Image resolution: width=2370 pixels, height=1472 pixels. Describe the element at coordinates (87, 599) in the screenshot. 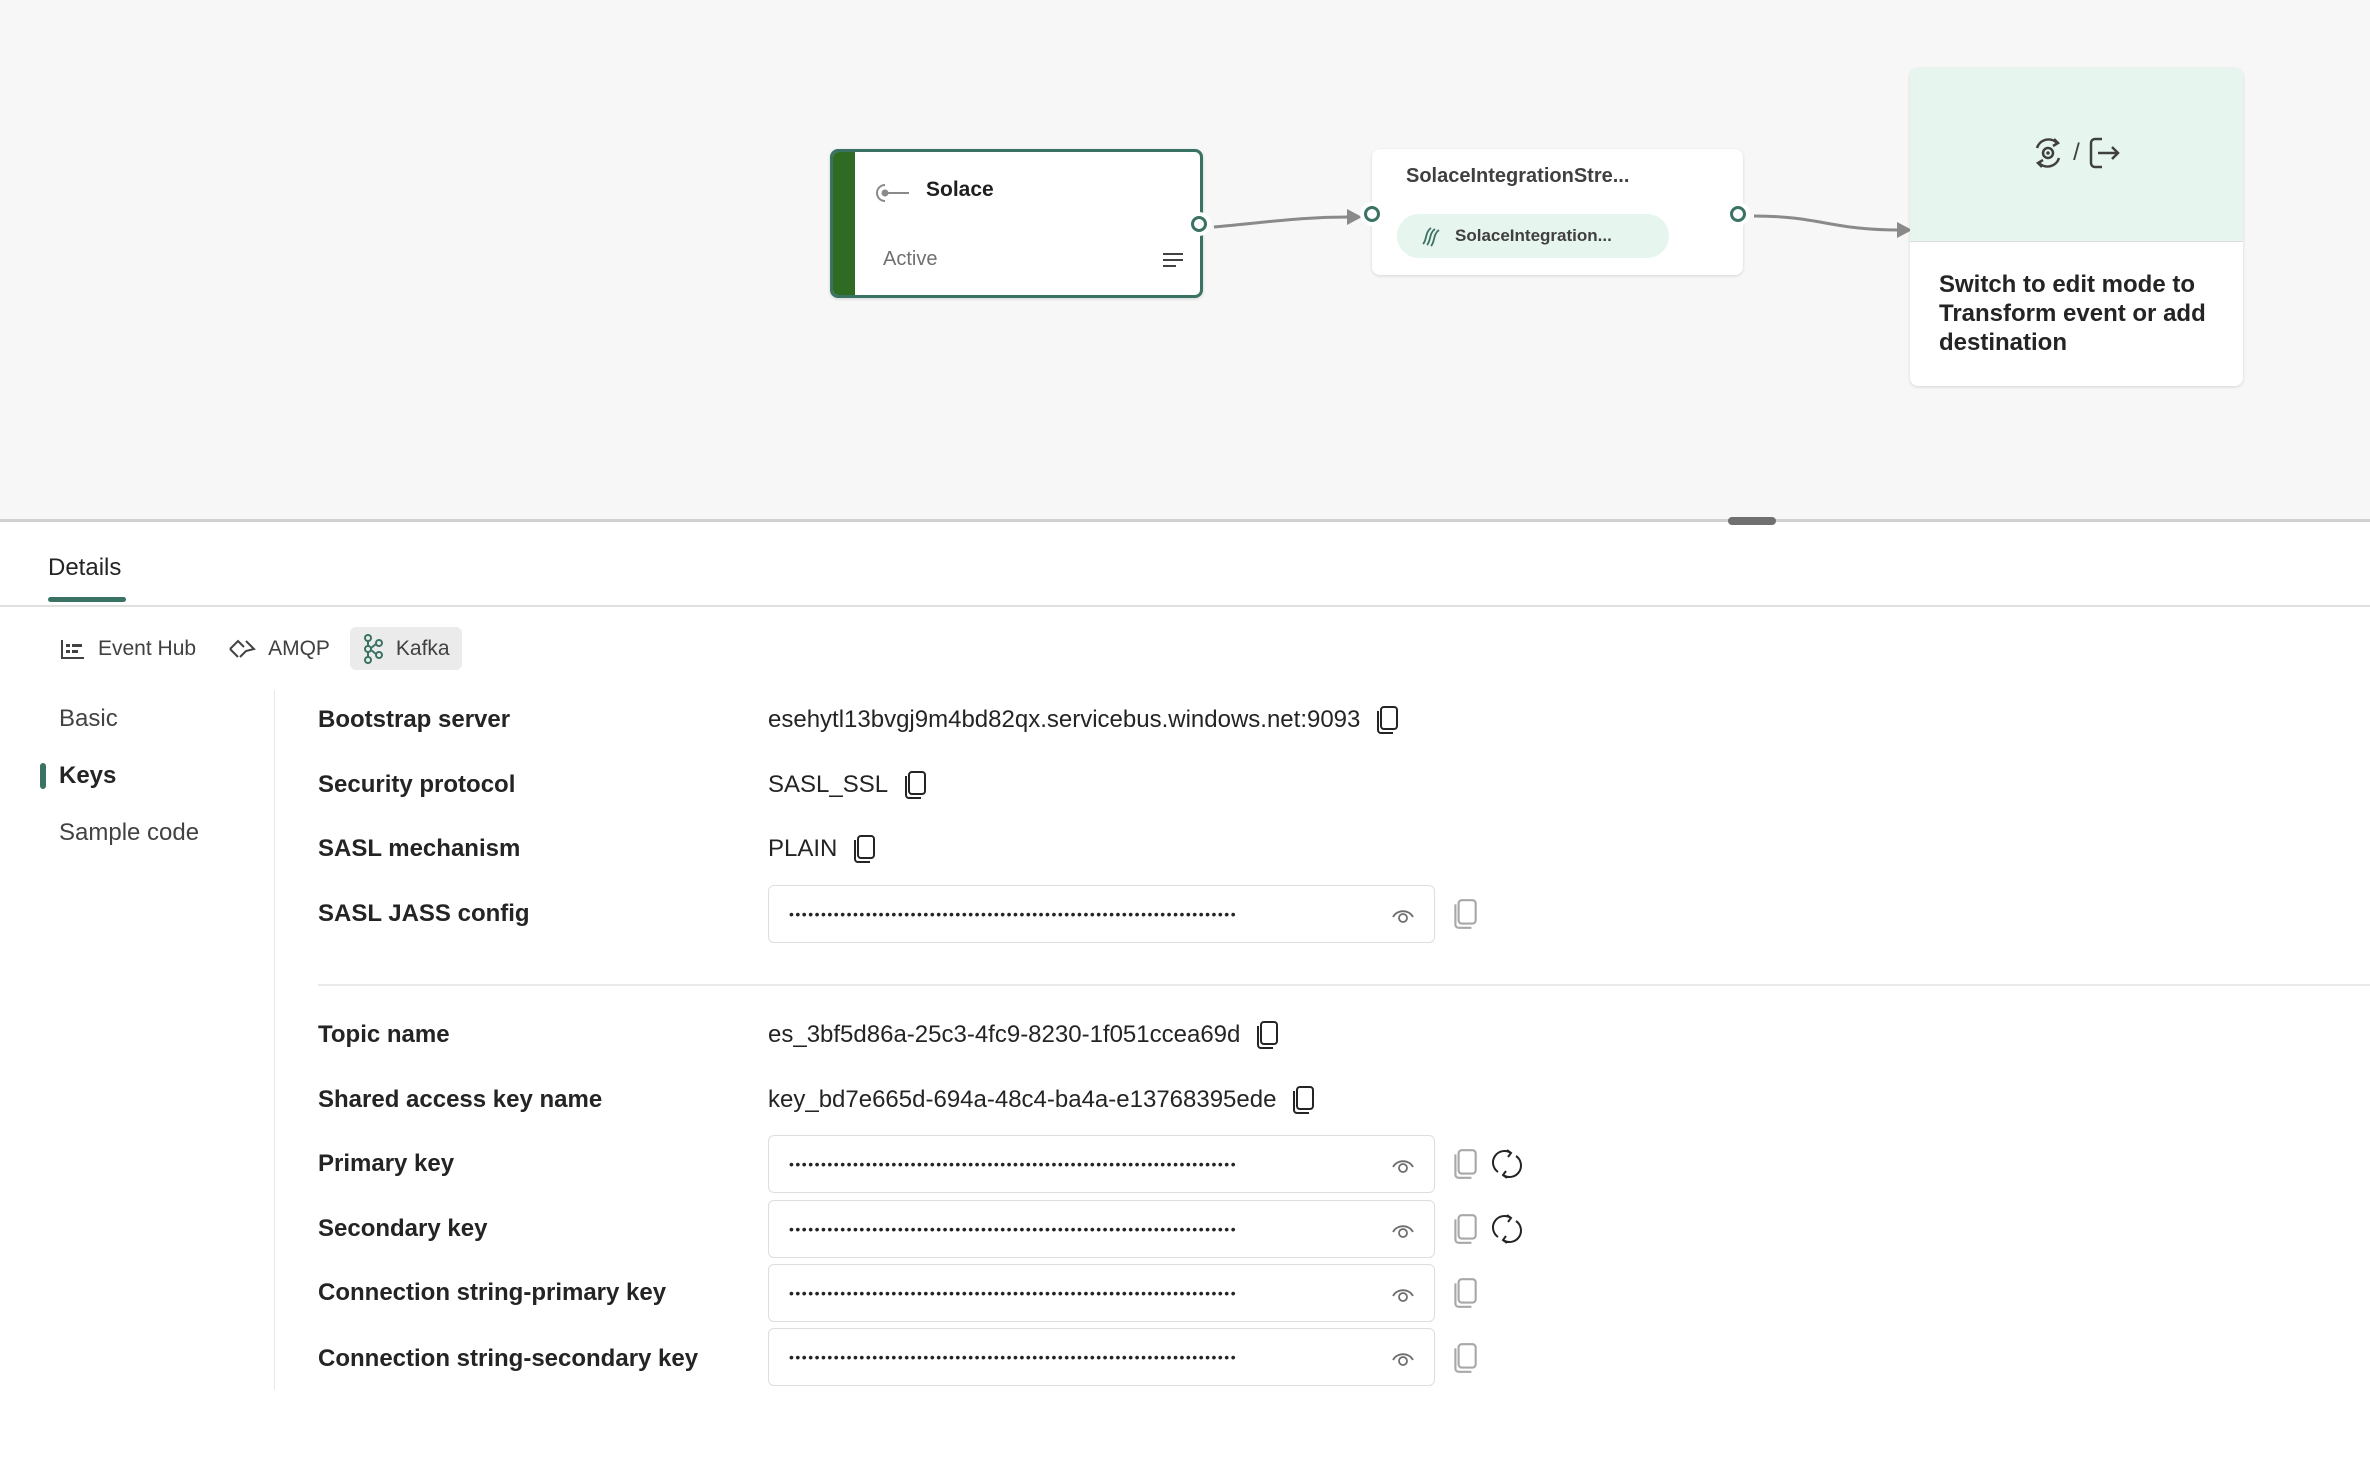

I see `tab-active-indicator` at that location.